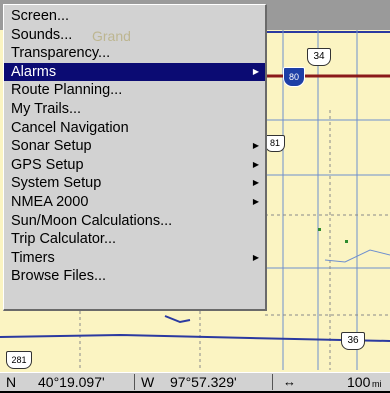 This screenshot has width=390, height=393. I want to click on longitude-value: 97°57.329', so click(203, 382).